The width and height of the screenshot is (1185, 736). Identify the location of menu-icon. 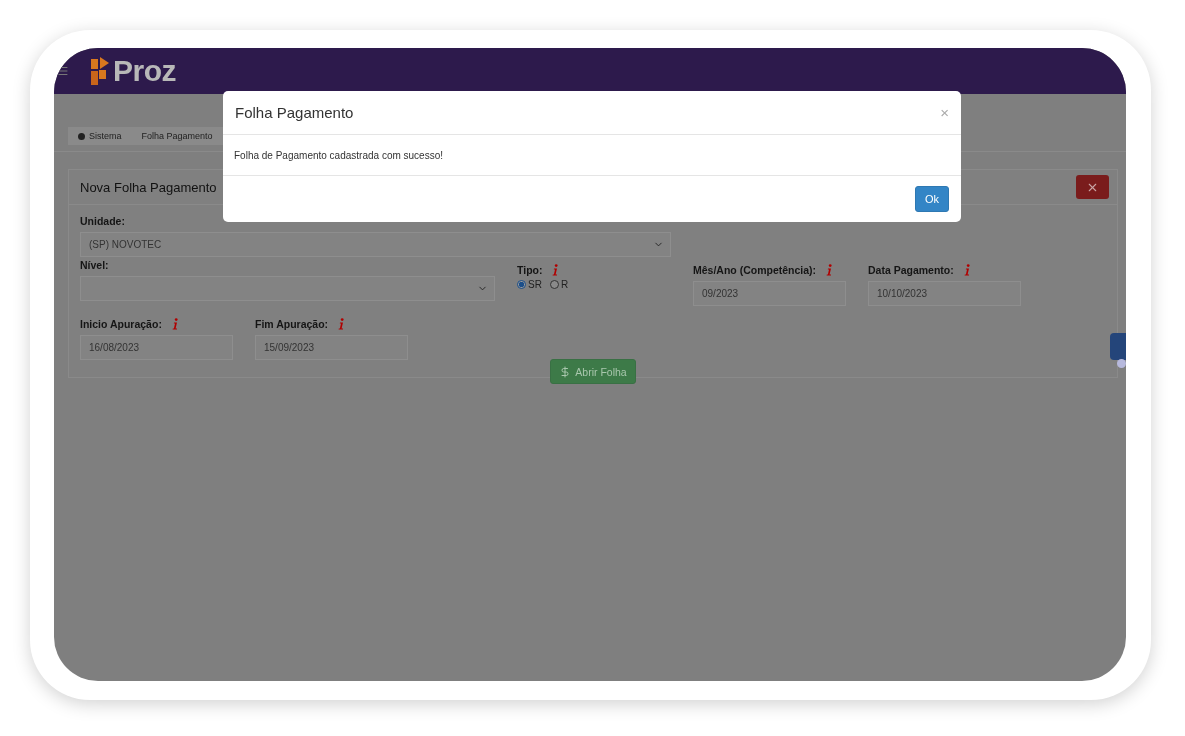
(63, 71).